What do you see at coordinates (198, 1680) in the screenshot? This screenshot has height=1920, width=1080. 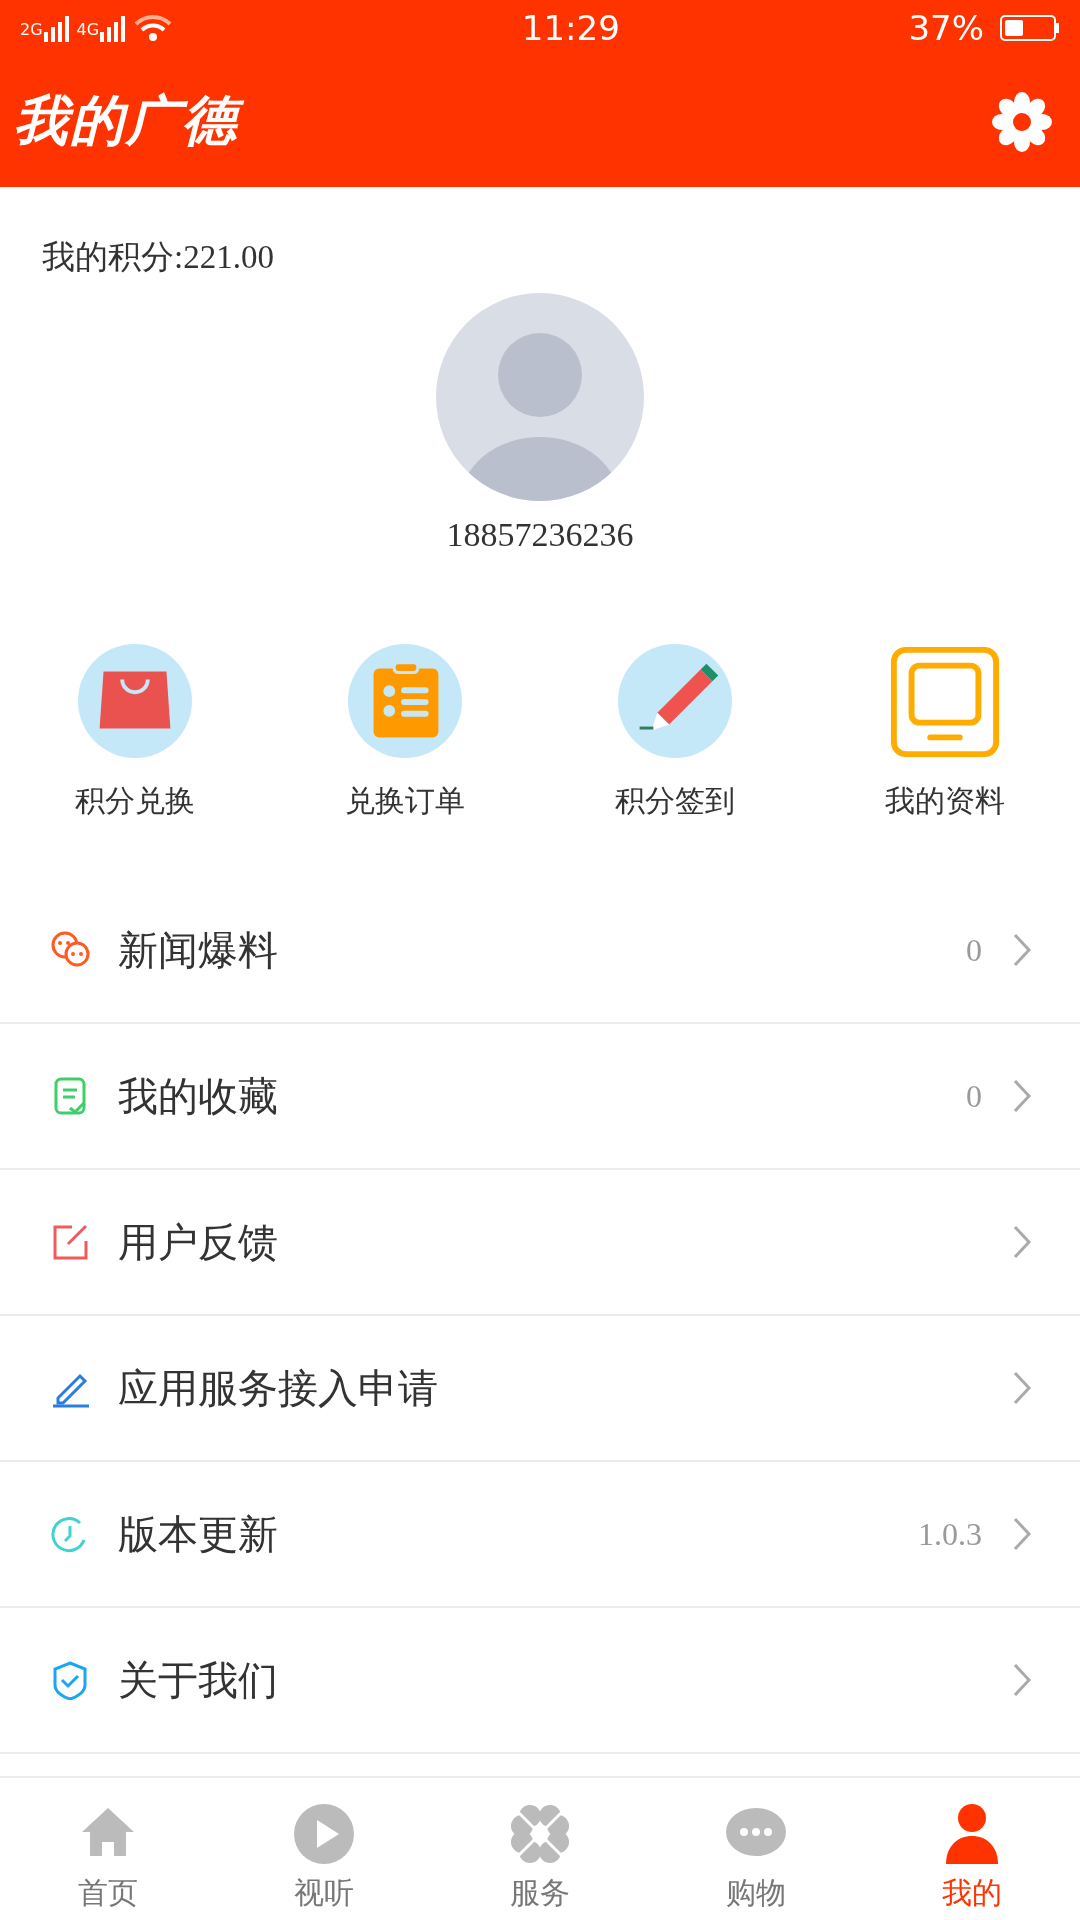 I see `menu-label: 关于我们` at bounding box center [198, 1680].